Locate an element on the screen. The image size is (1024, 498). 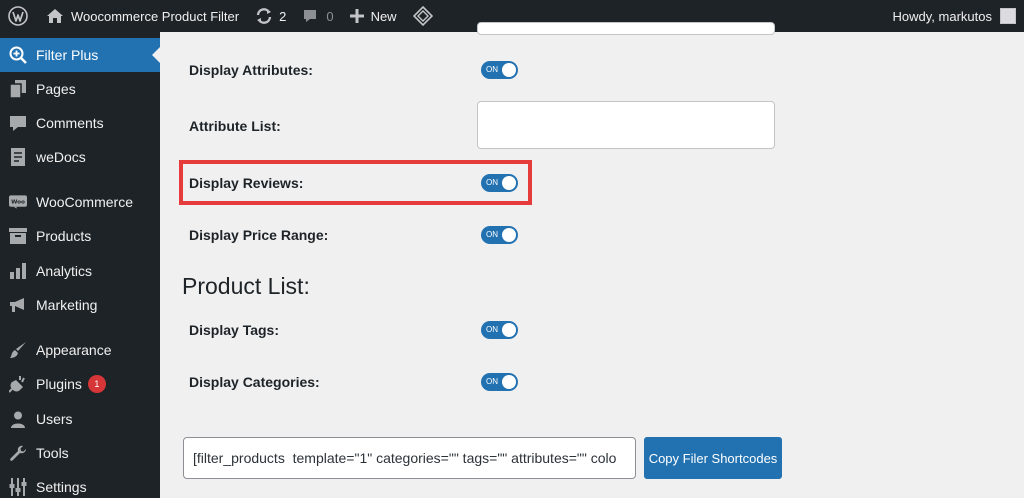
sidebar-item-users: Users is located at coordinates (80, 419).